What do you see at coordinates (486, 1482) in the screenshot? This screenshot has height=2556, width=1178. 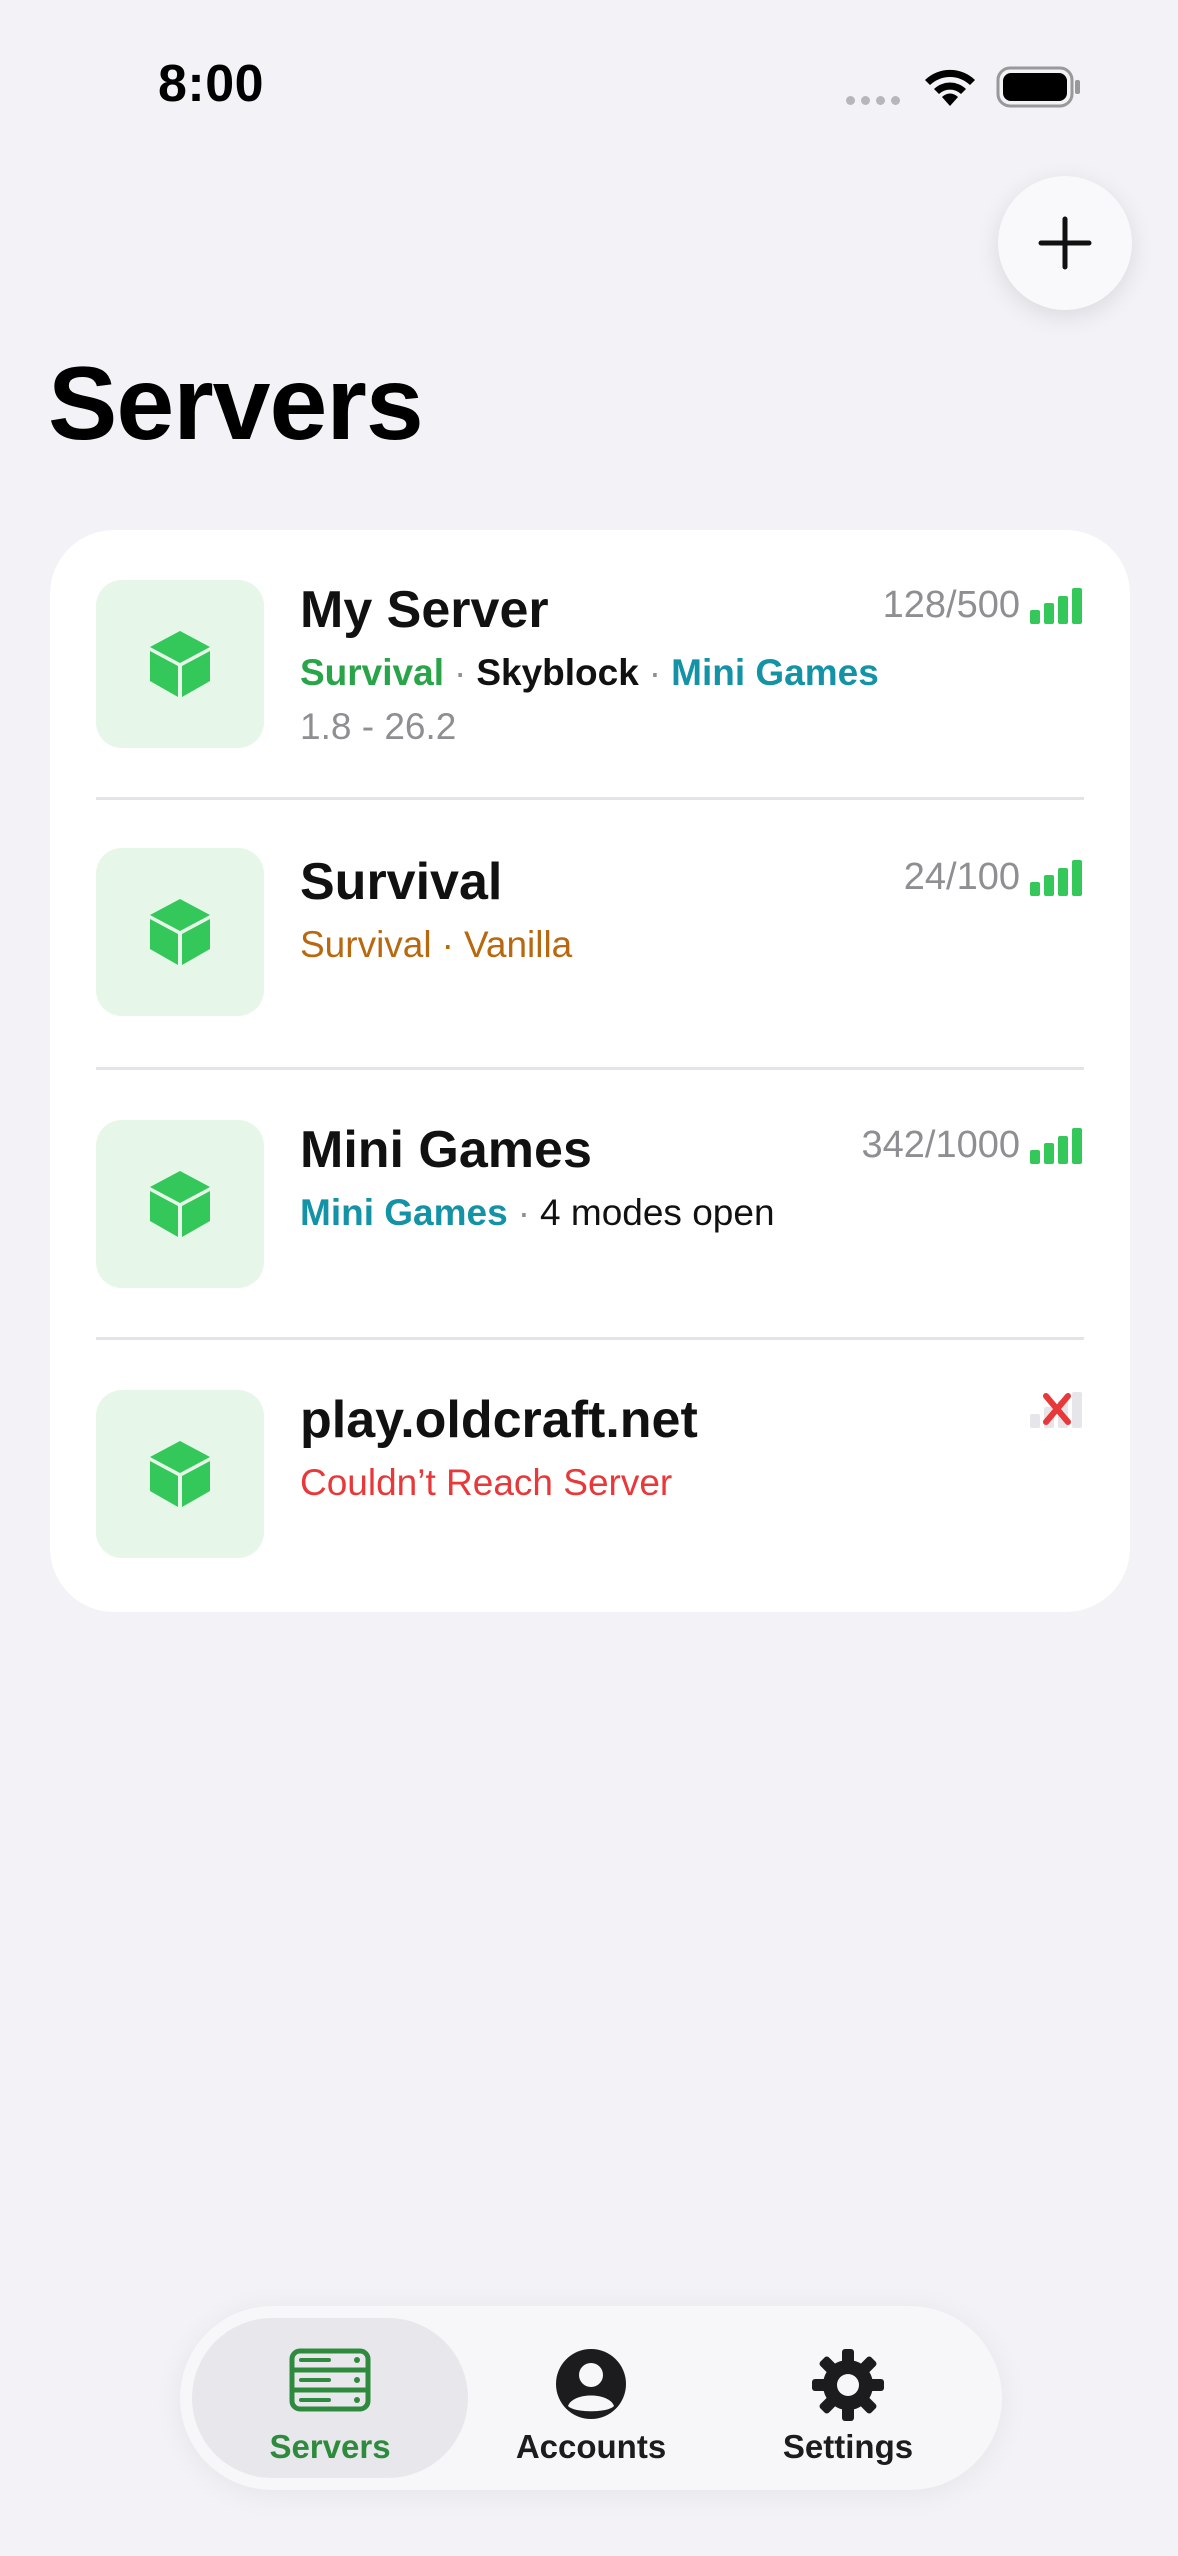 I see `server-error: Couldn’t Reach Server` at bounding box center [486, 1482].